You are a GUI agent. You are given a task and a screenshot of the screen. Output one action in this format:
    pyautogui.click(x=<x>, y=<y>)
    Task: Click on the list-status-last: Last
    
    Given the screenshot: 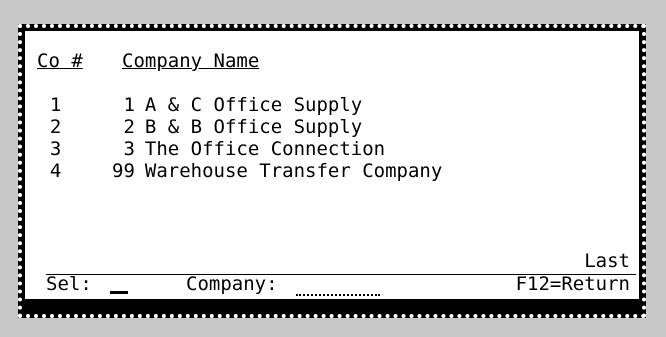 What is the action you would take?
    pyautogui.click(x=607, y=261)
    